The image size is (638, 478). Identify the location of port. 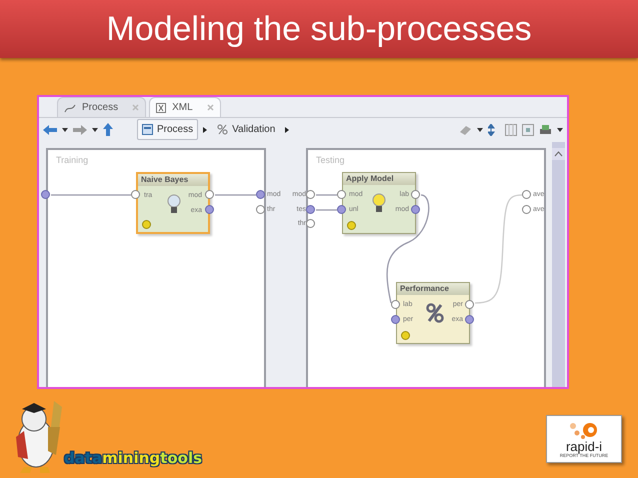
(45, 194).